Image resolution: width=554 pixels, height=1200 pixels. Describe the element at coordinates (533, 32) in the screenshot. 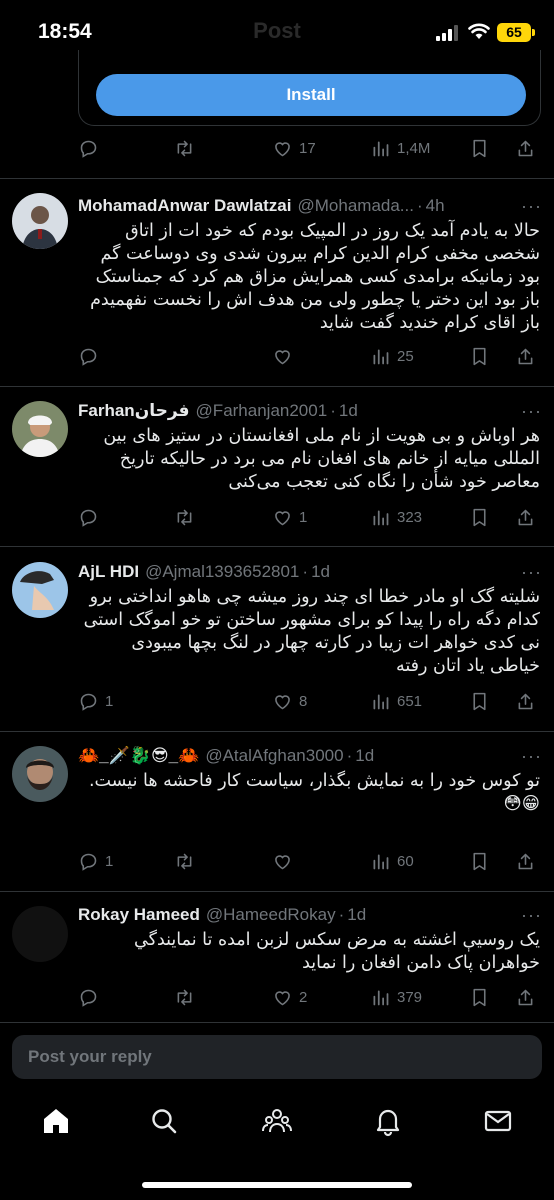

I see `battery-tip` at that location.